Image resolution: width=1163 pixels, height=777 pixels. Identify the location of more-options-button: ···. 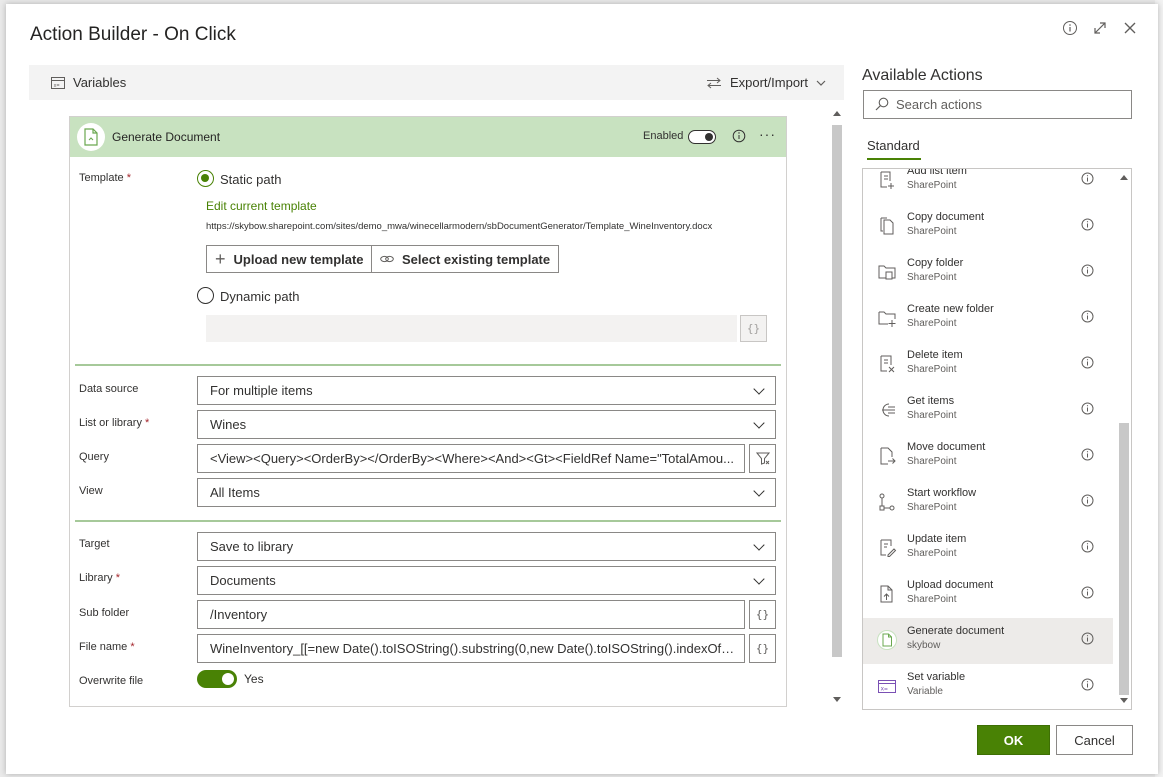
(767, 134).